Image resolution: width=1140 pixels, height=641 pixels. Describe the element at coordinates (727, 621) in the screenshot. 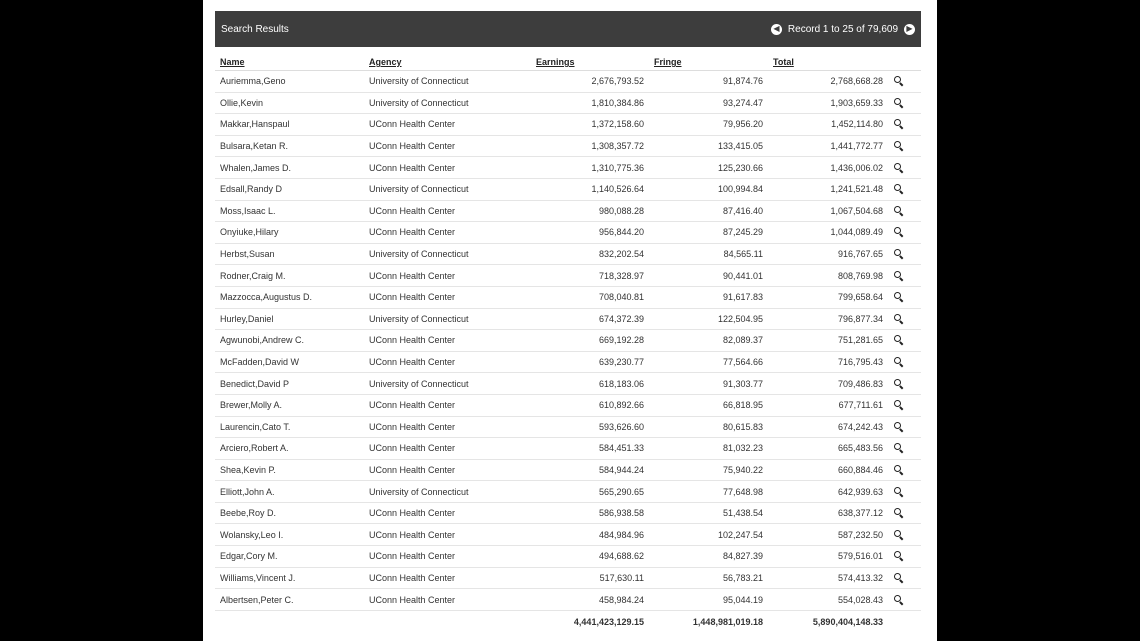

I see `total-fringe: 1,448,981,019.18` at that location.